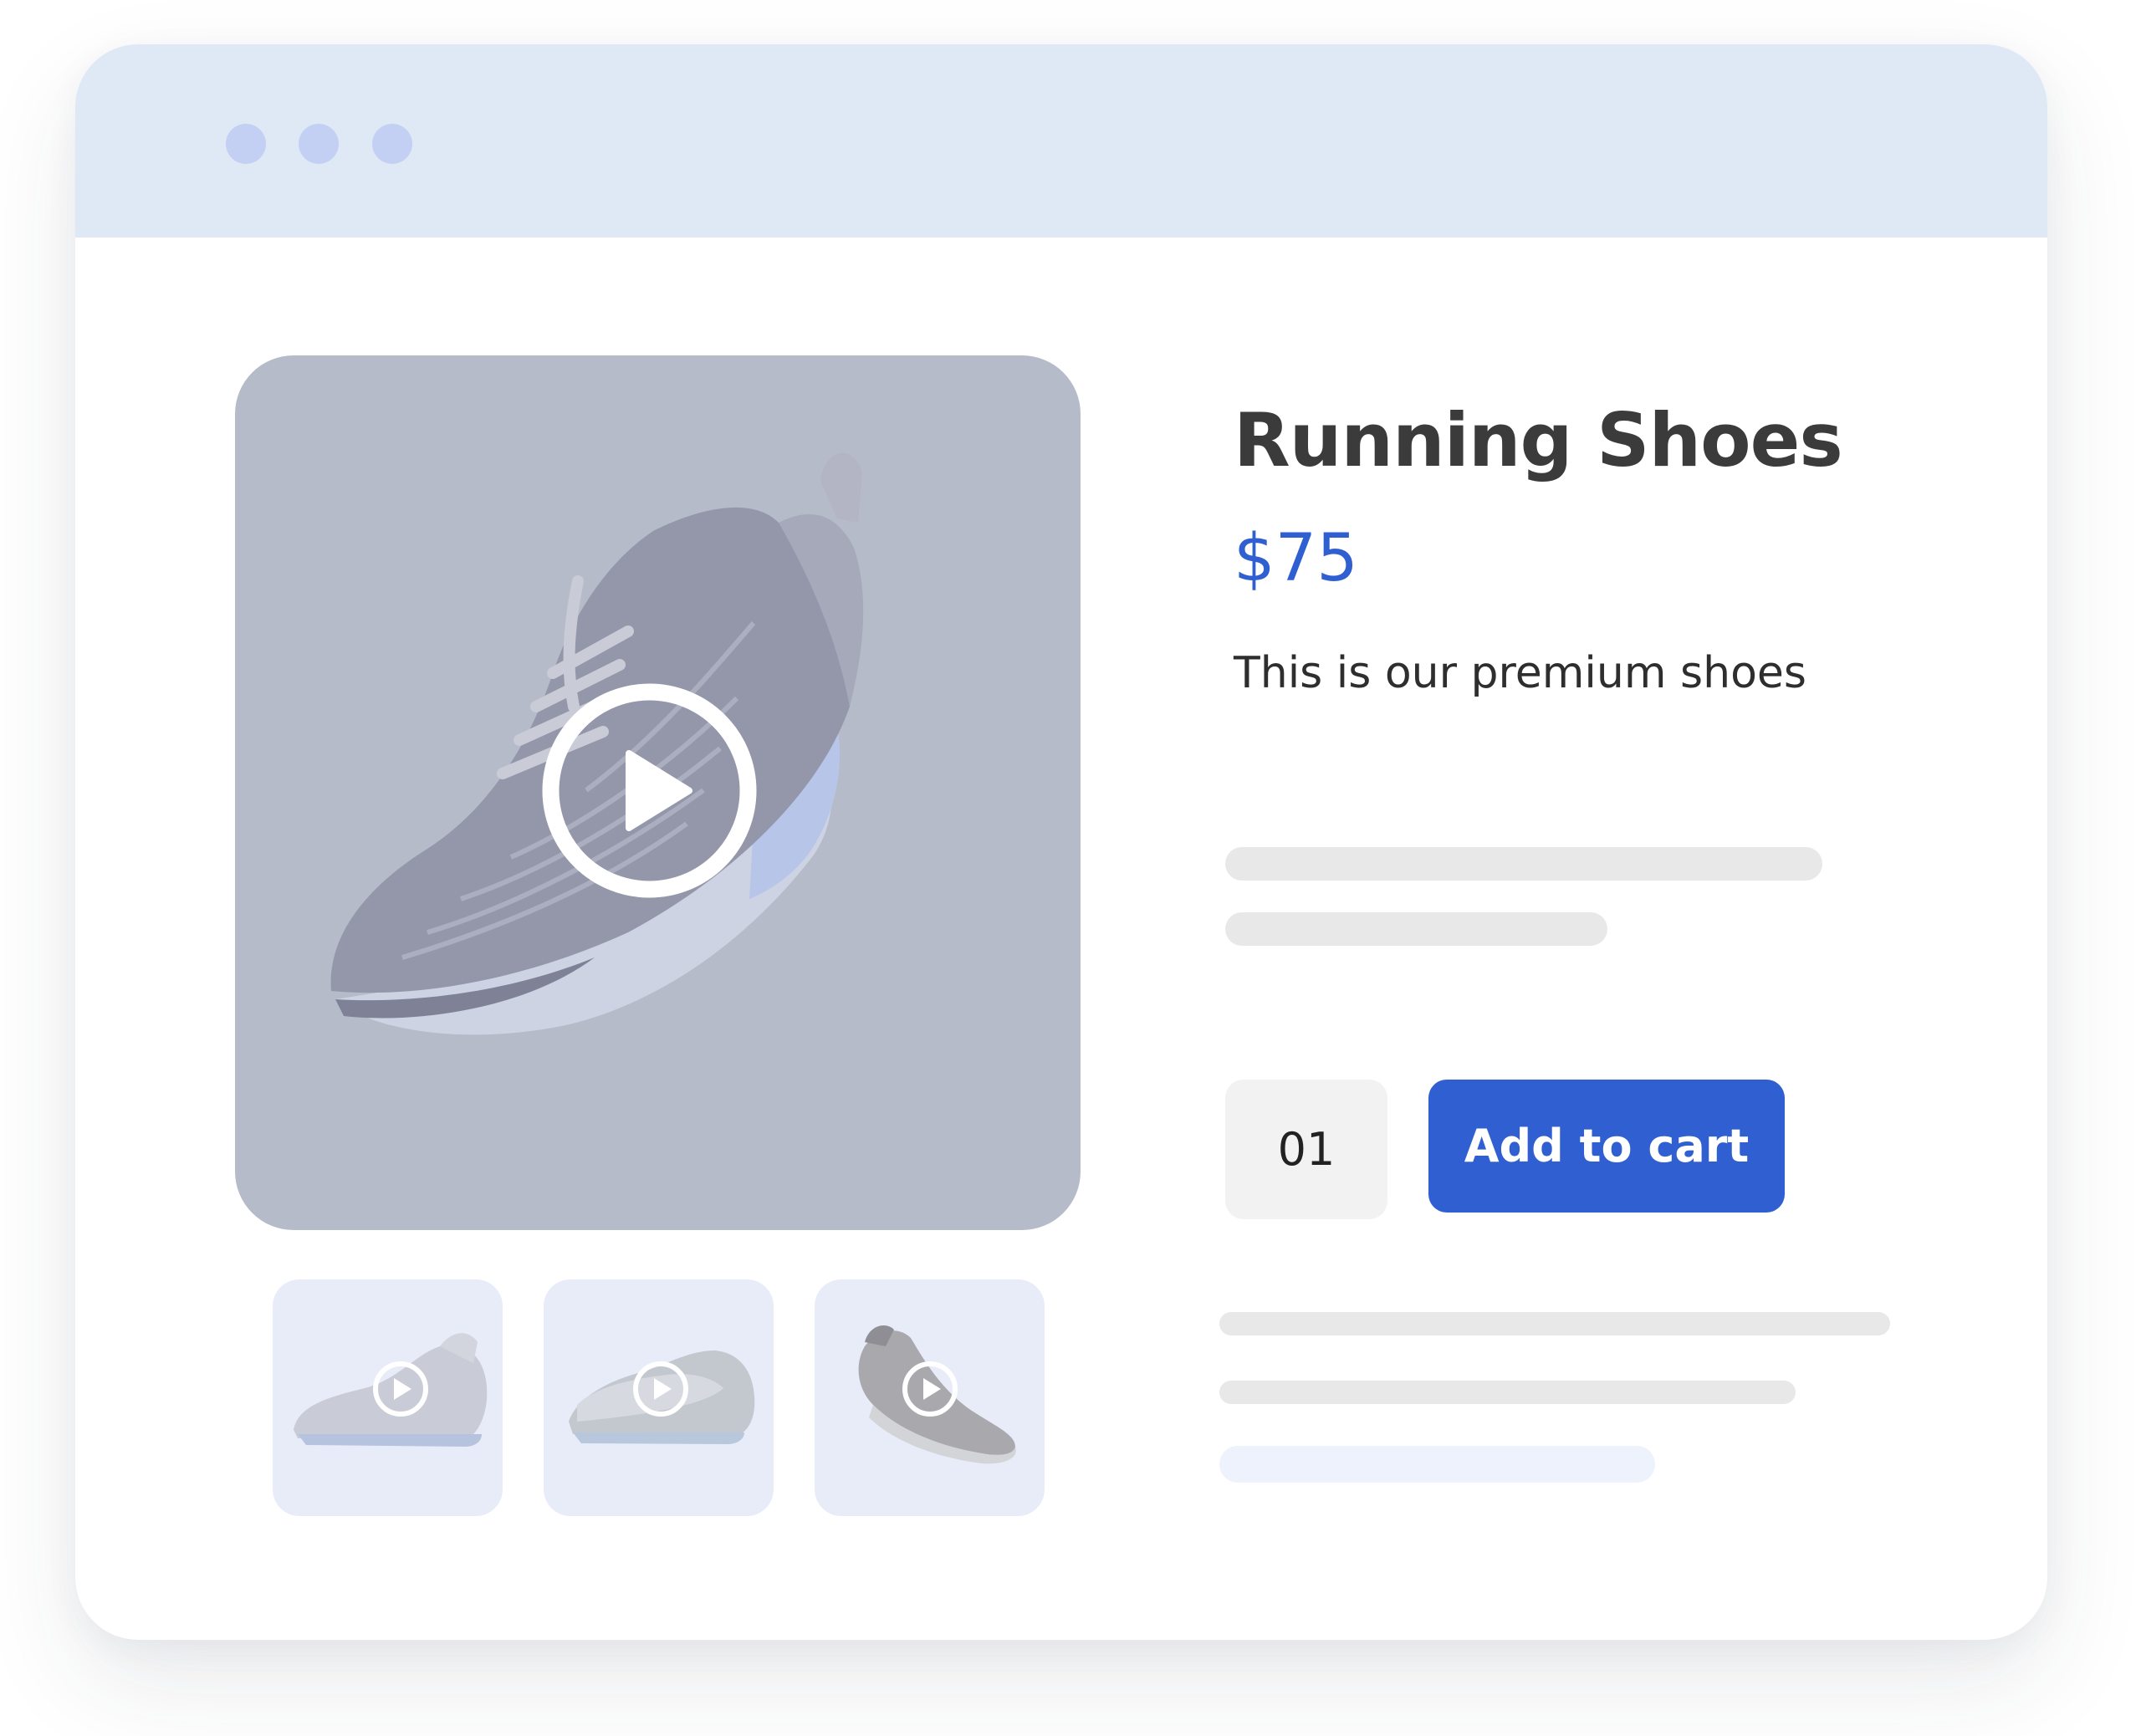  What do you see at coordinates (1061, 140) in the screenshot?
I see `window-titlebar` at bounding box center [1061, 140].